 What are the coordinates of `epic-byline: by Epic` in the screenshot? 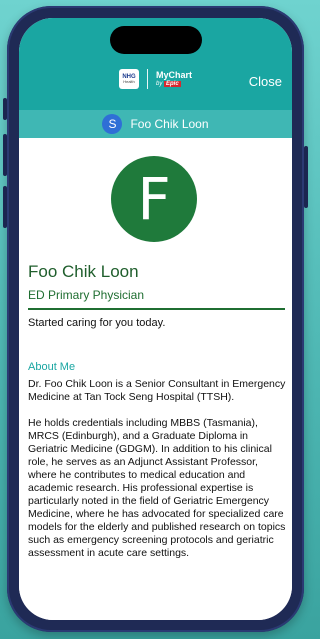 It's located at (168, 84).